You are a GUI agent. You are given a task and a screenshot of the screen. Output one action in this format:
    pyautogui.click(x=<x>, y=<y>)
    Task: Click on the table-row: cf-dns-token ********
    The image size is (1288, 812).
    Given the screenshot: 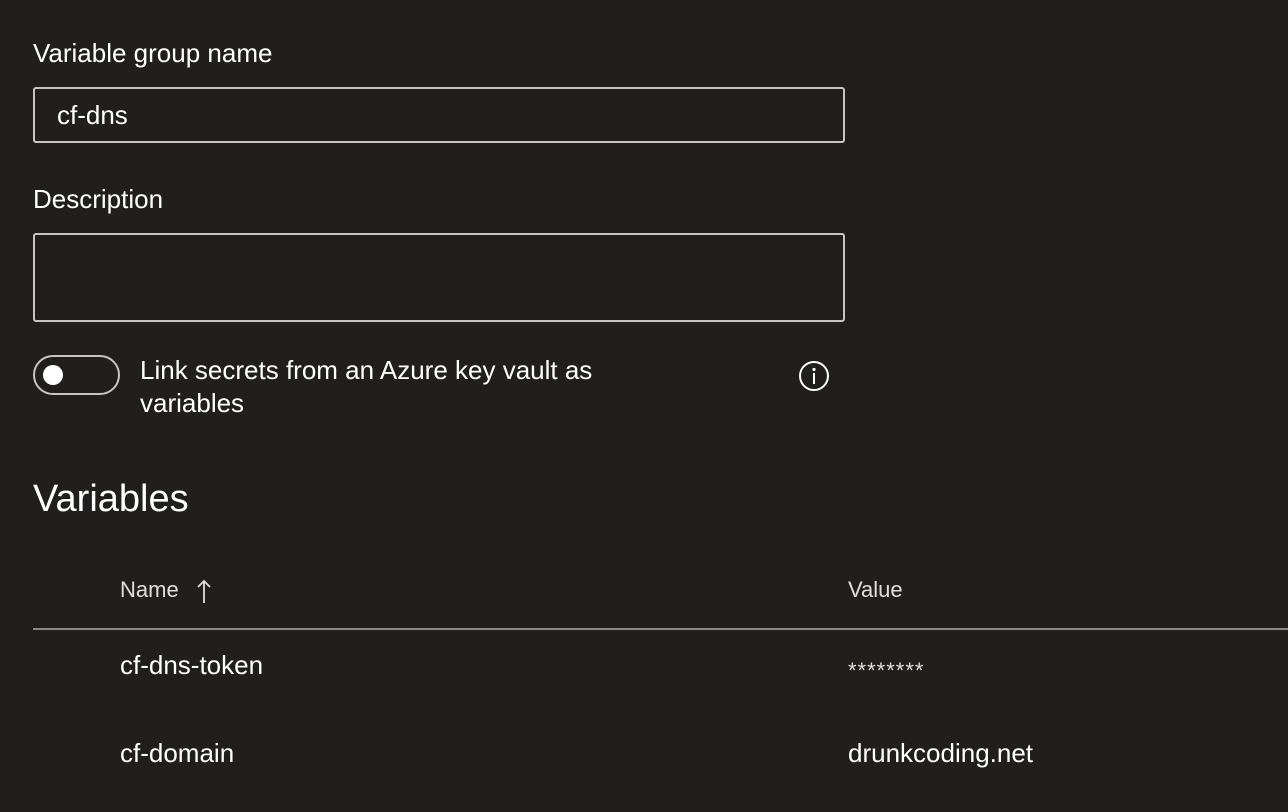 What is the action you would take?
    pyautogui.click(x=660, y=674)
    